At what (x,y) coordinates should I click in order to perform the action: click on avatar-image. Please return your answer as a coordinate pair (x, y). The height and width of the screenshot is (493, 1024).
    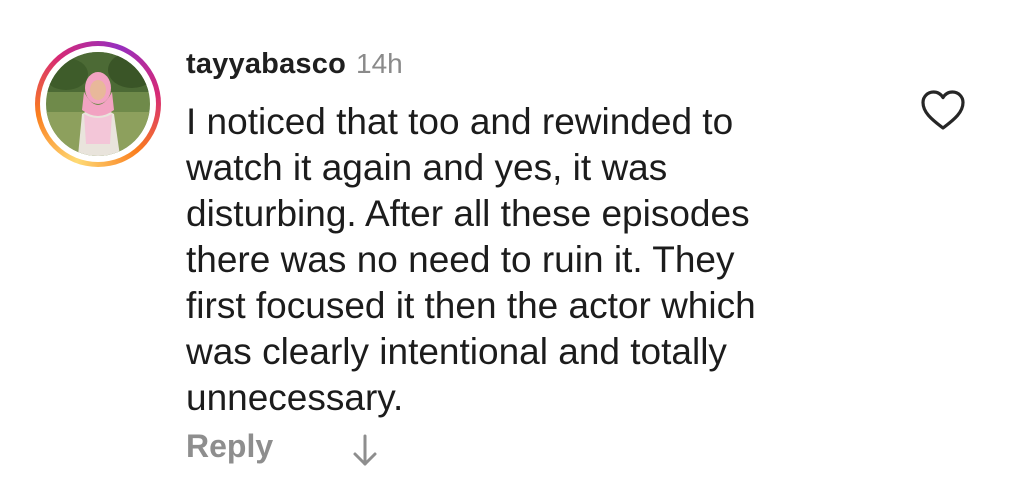
    Looking at the image, I should click on (98, 104).